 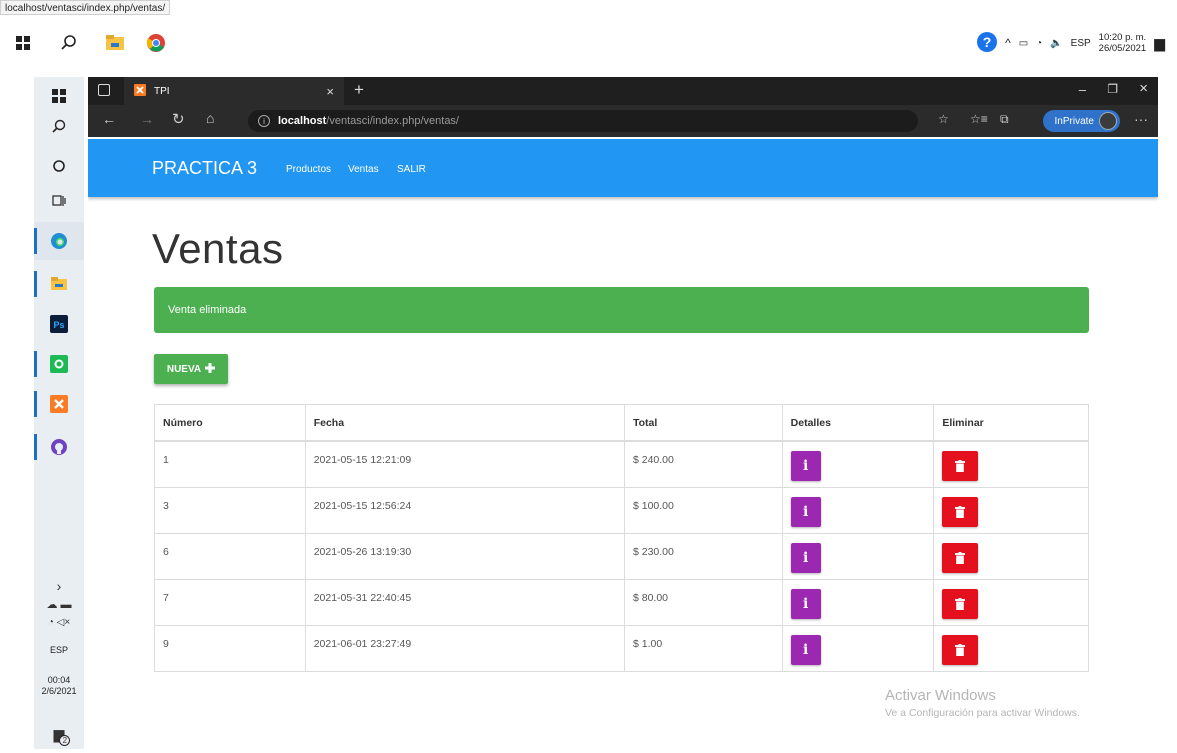 I want to click on profile-avatar, so click(x=1108, y=121).